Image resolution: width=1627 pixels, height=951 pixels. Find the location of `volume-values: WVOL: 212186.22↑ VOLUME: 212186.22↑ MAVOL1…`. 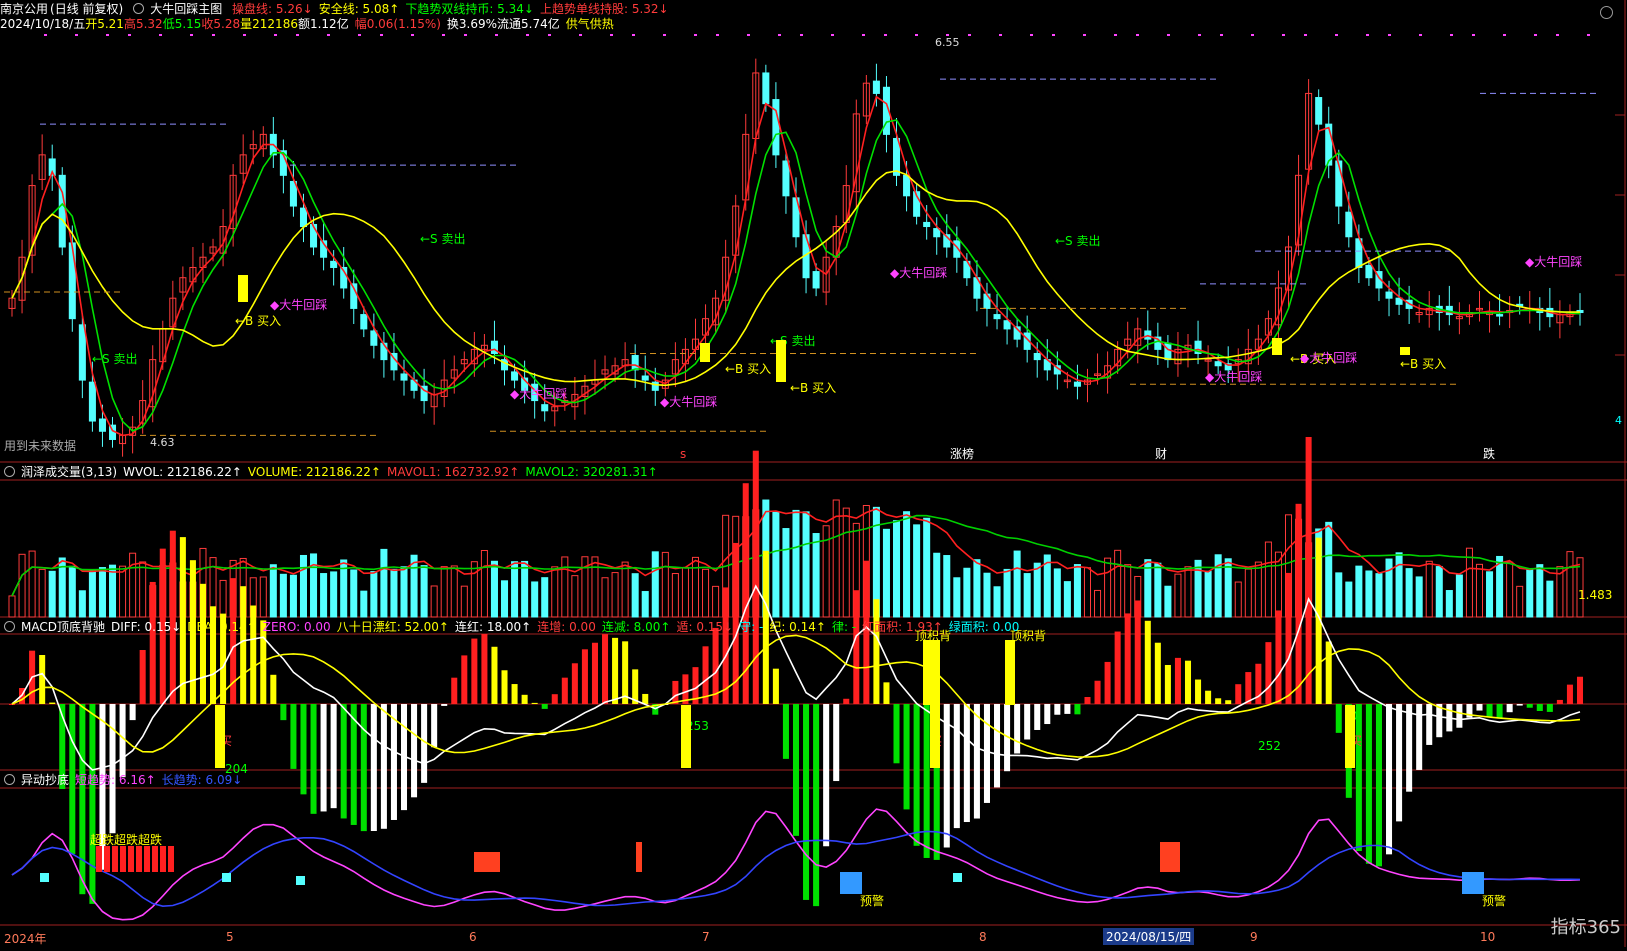

volume-values: WVOL: 212186.22↑ VOLUME: 212186.22↑ MAVOL1… is located at coordinates (393, 472).